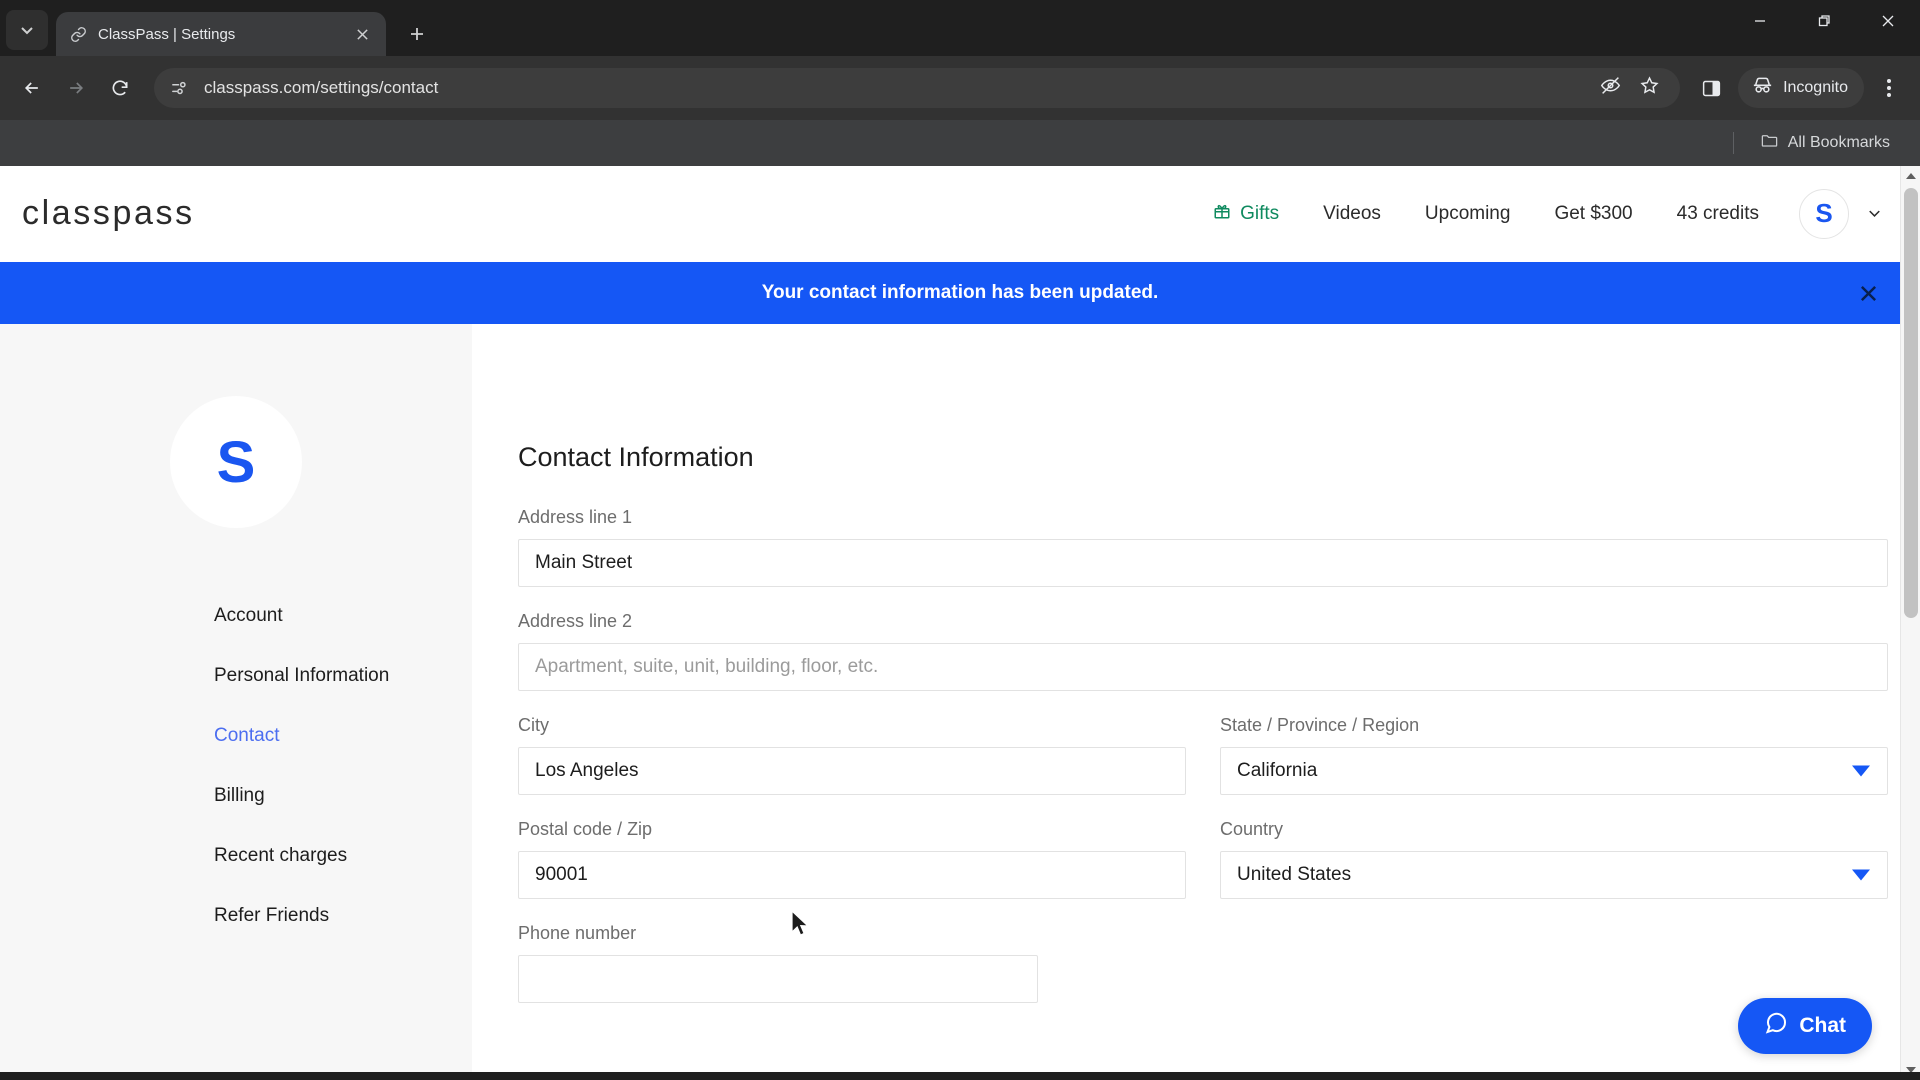 The image size is (1920, 1080). What do you see at coordinates (1861, 771) in the screenshot?
I see `state-dropdown-caret-icon` at bounding box center [1861, 771].